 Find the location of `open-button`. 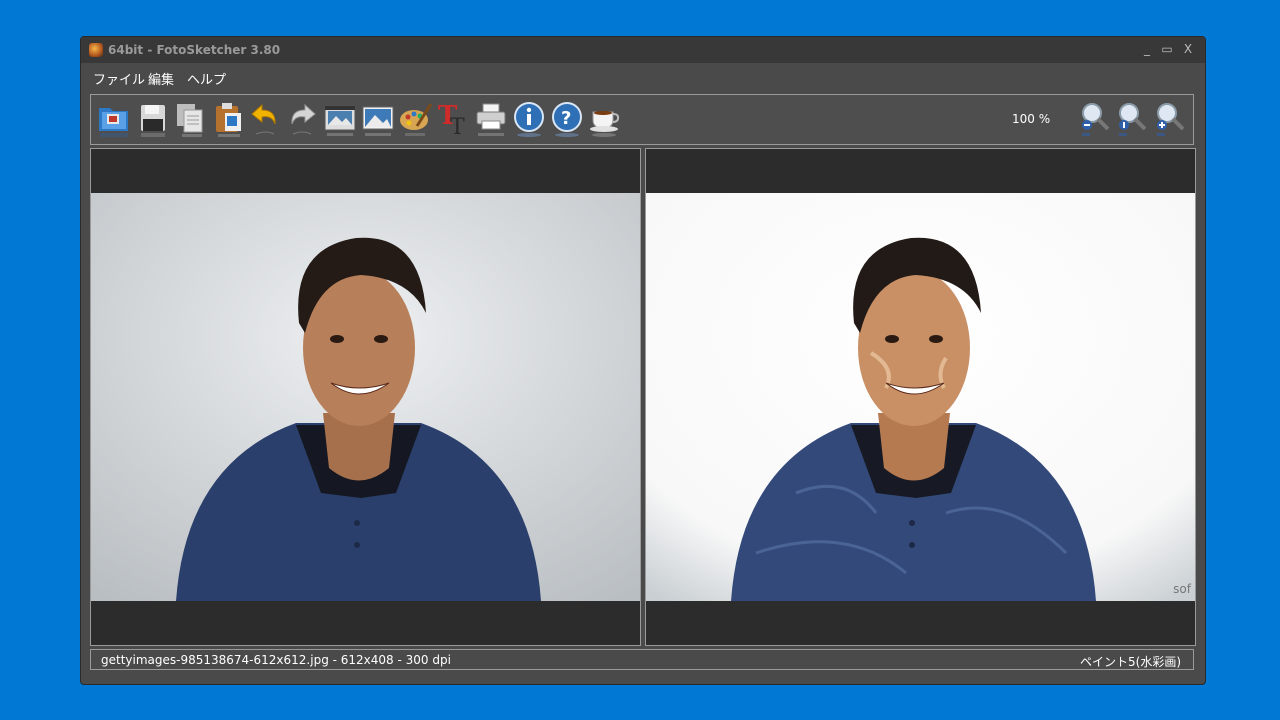

open-button is located at coordinates (114, 119).